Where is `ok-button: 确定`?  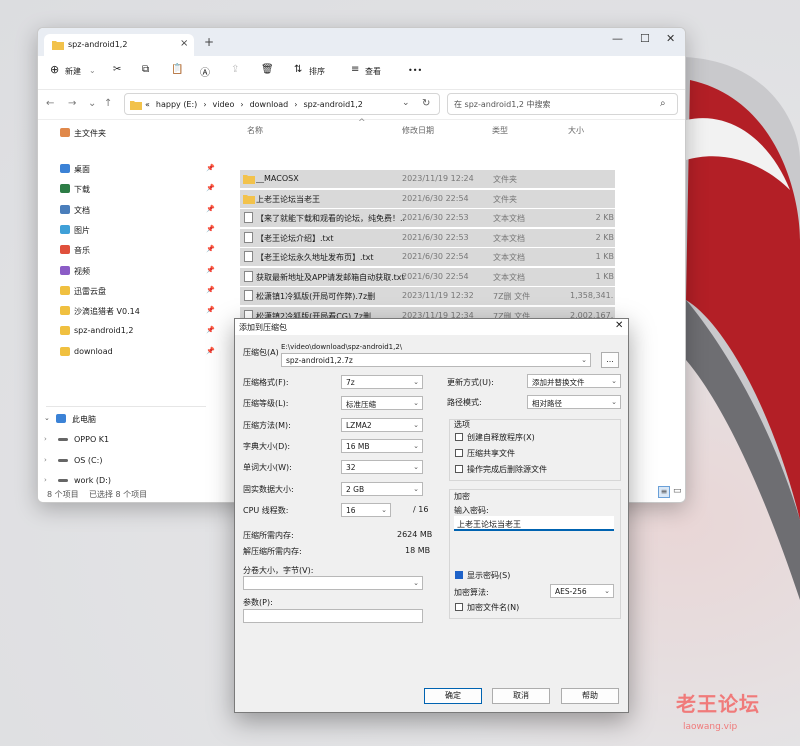 ok-button: 确定 is located at coordinates (453, 696).